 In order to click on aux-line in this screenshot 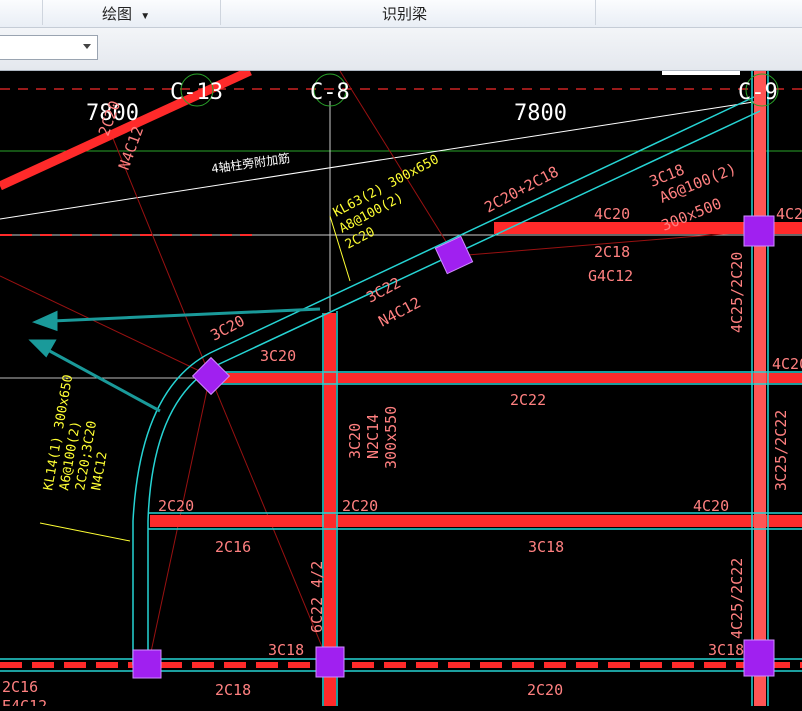, I will do `click(105, 326)`.